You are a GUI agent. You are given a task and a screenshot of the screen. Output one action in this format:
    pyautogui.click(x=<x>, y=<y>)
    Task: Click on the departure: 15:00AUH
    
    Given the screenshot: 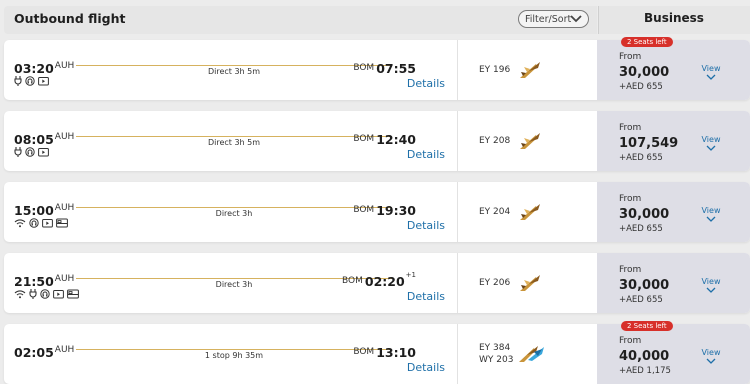 What is the action you would take?
    pyautogui.click(x=44, y=209)
    